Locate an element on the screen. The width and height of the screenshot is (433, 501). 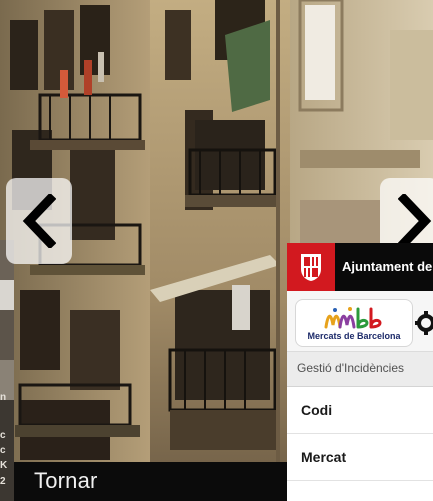
header-title: Ajuntament de Barcelona is located at coordinates (387, 266).